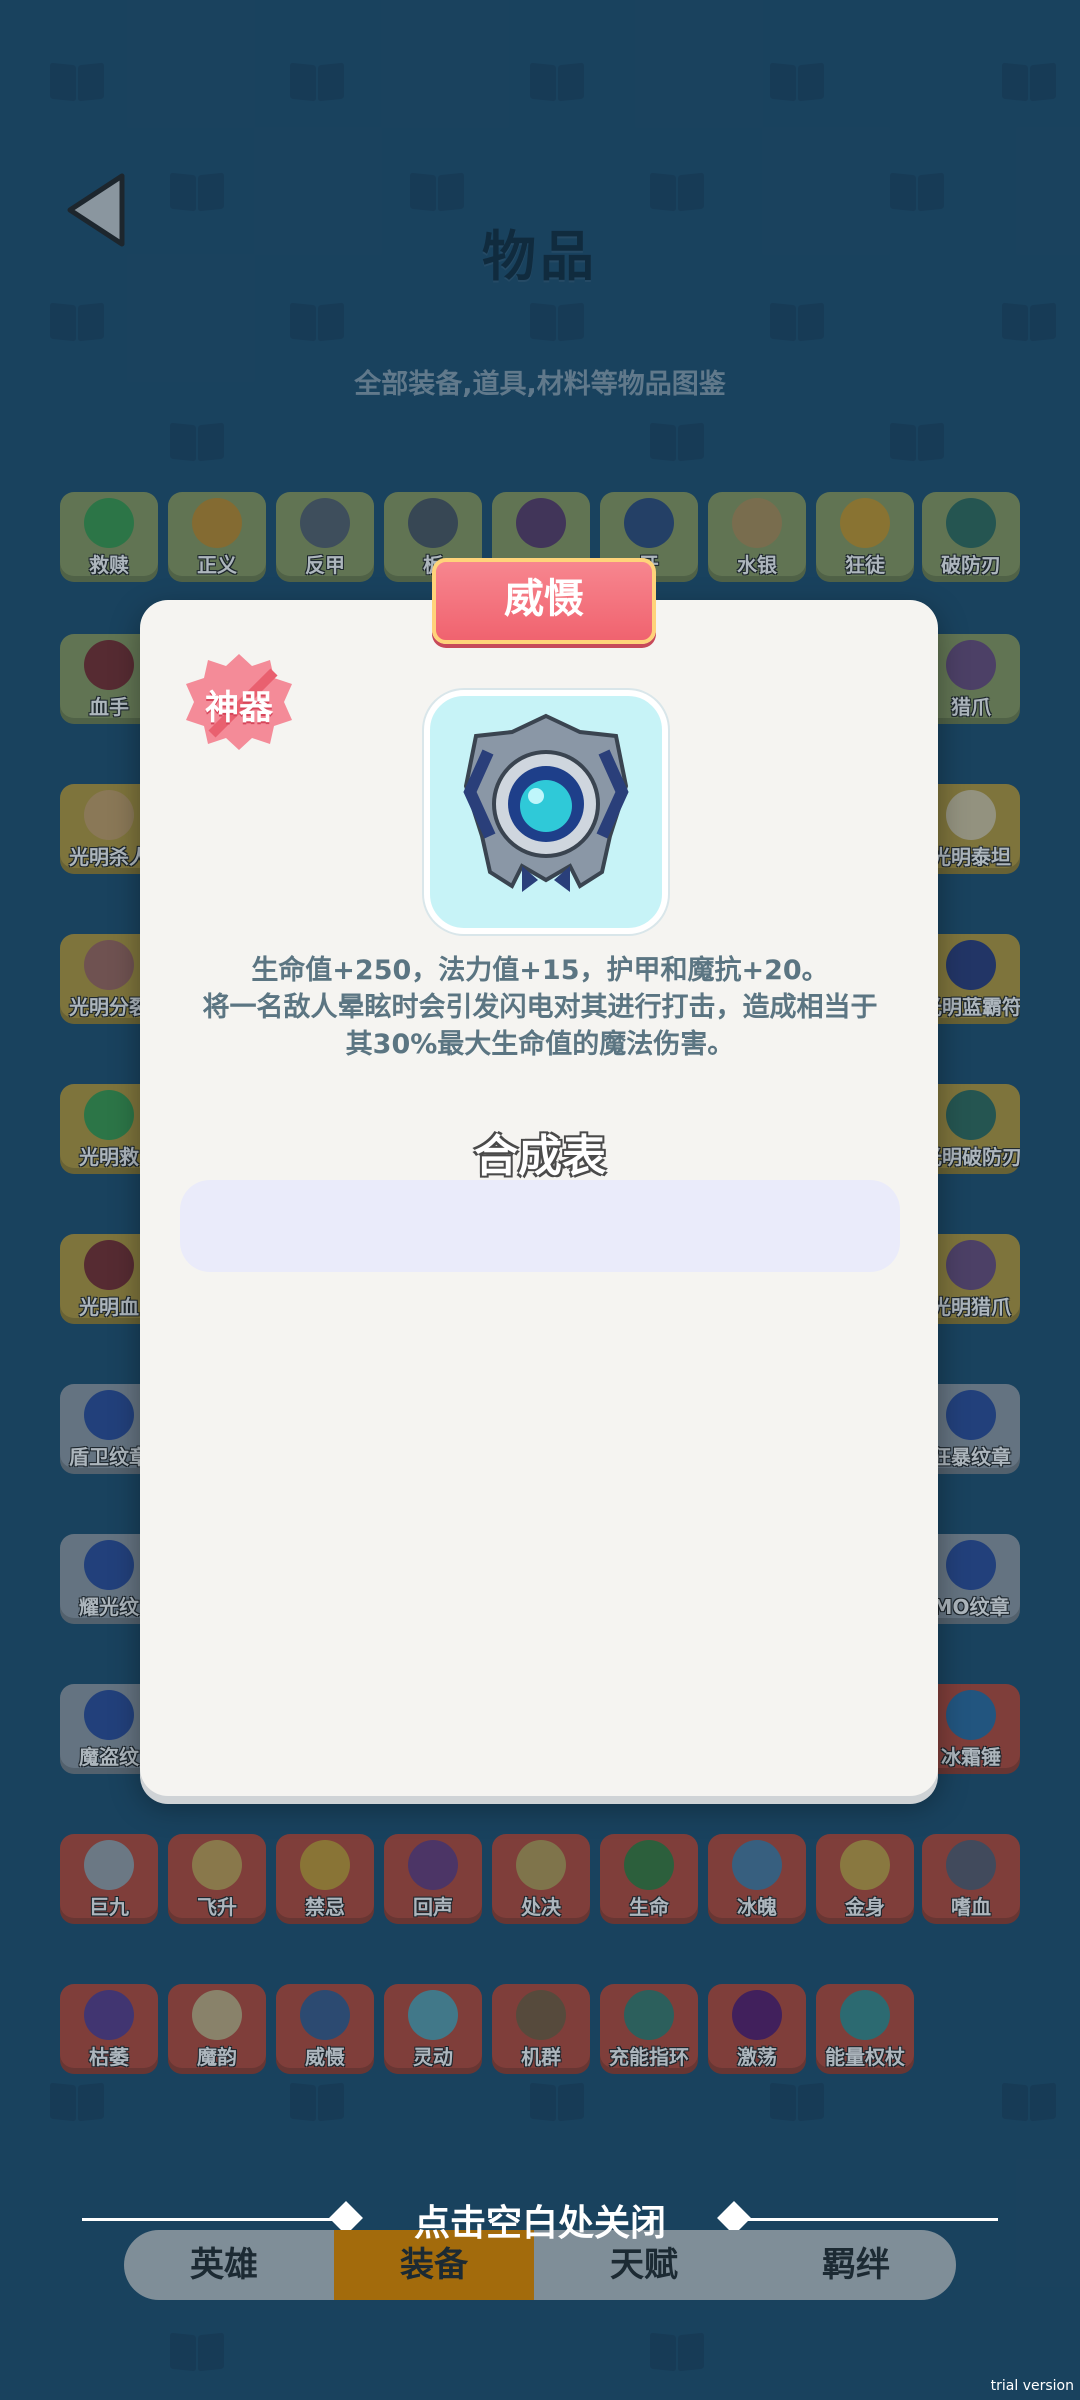 The height and width of the screenshot is (2400, 1080). What do you see at coordinates (540, 2220) in the screenshot?
I see `close-hint: 点击空白处关闭` at bounding box center [540, 2220].